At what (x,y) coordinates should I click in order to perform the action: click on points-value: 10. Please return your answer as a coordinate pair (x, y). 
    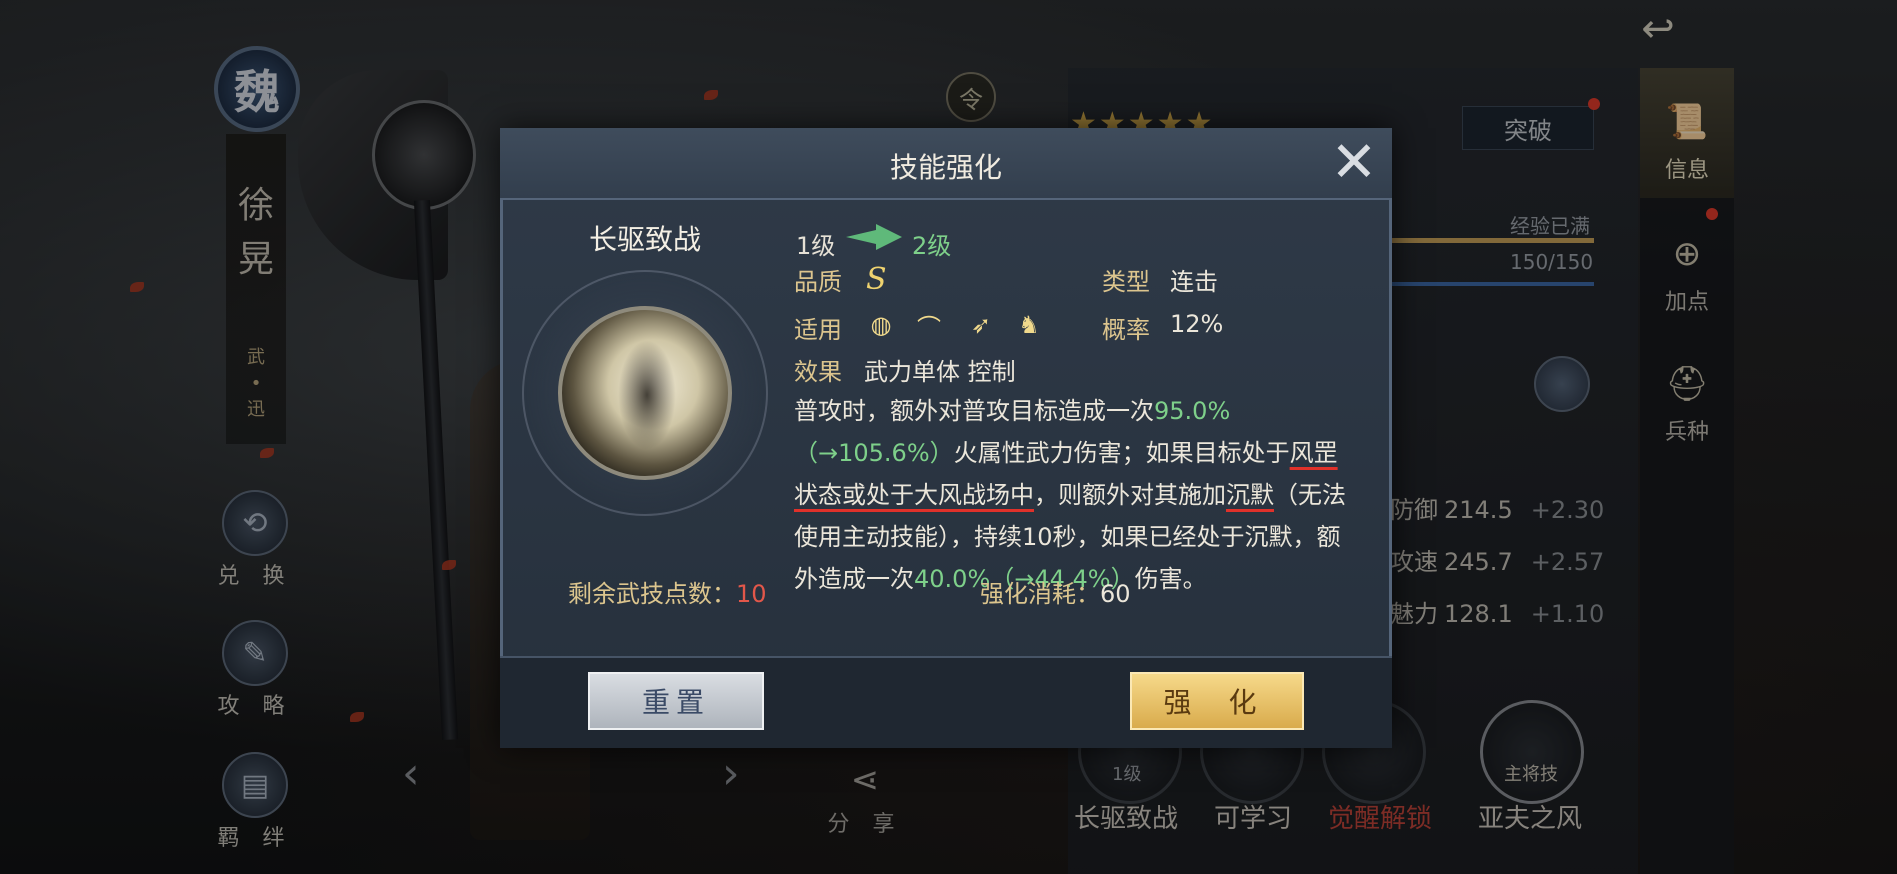
    Looking at the image, I should click on (751, 594).